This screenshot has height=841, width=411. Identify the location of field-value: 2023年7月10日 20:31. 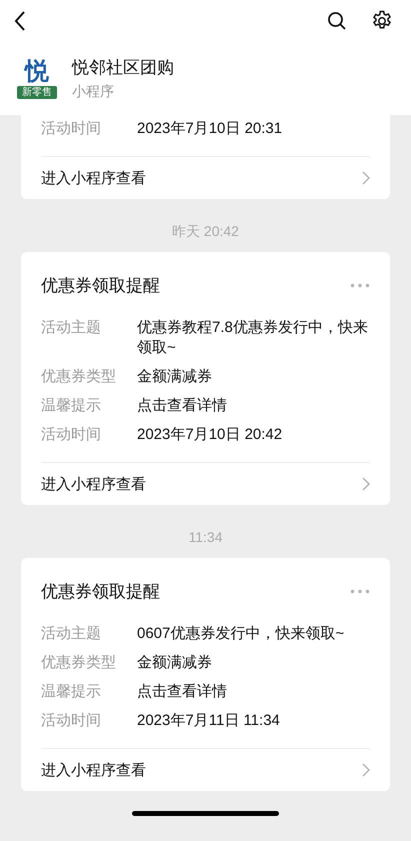
(209, 129).